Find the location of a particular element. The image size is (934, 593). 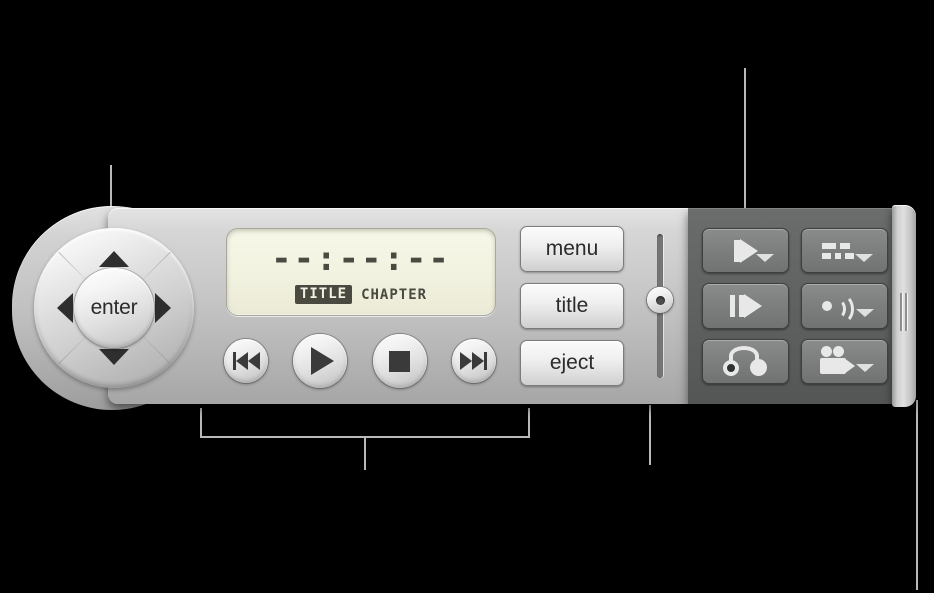

menu-button: menu is located at coordinates (572, 249).